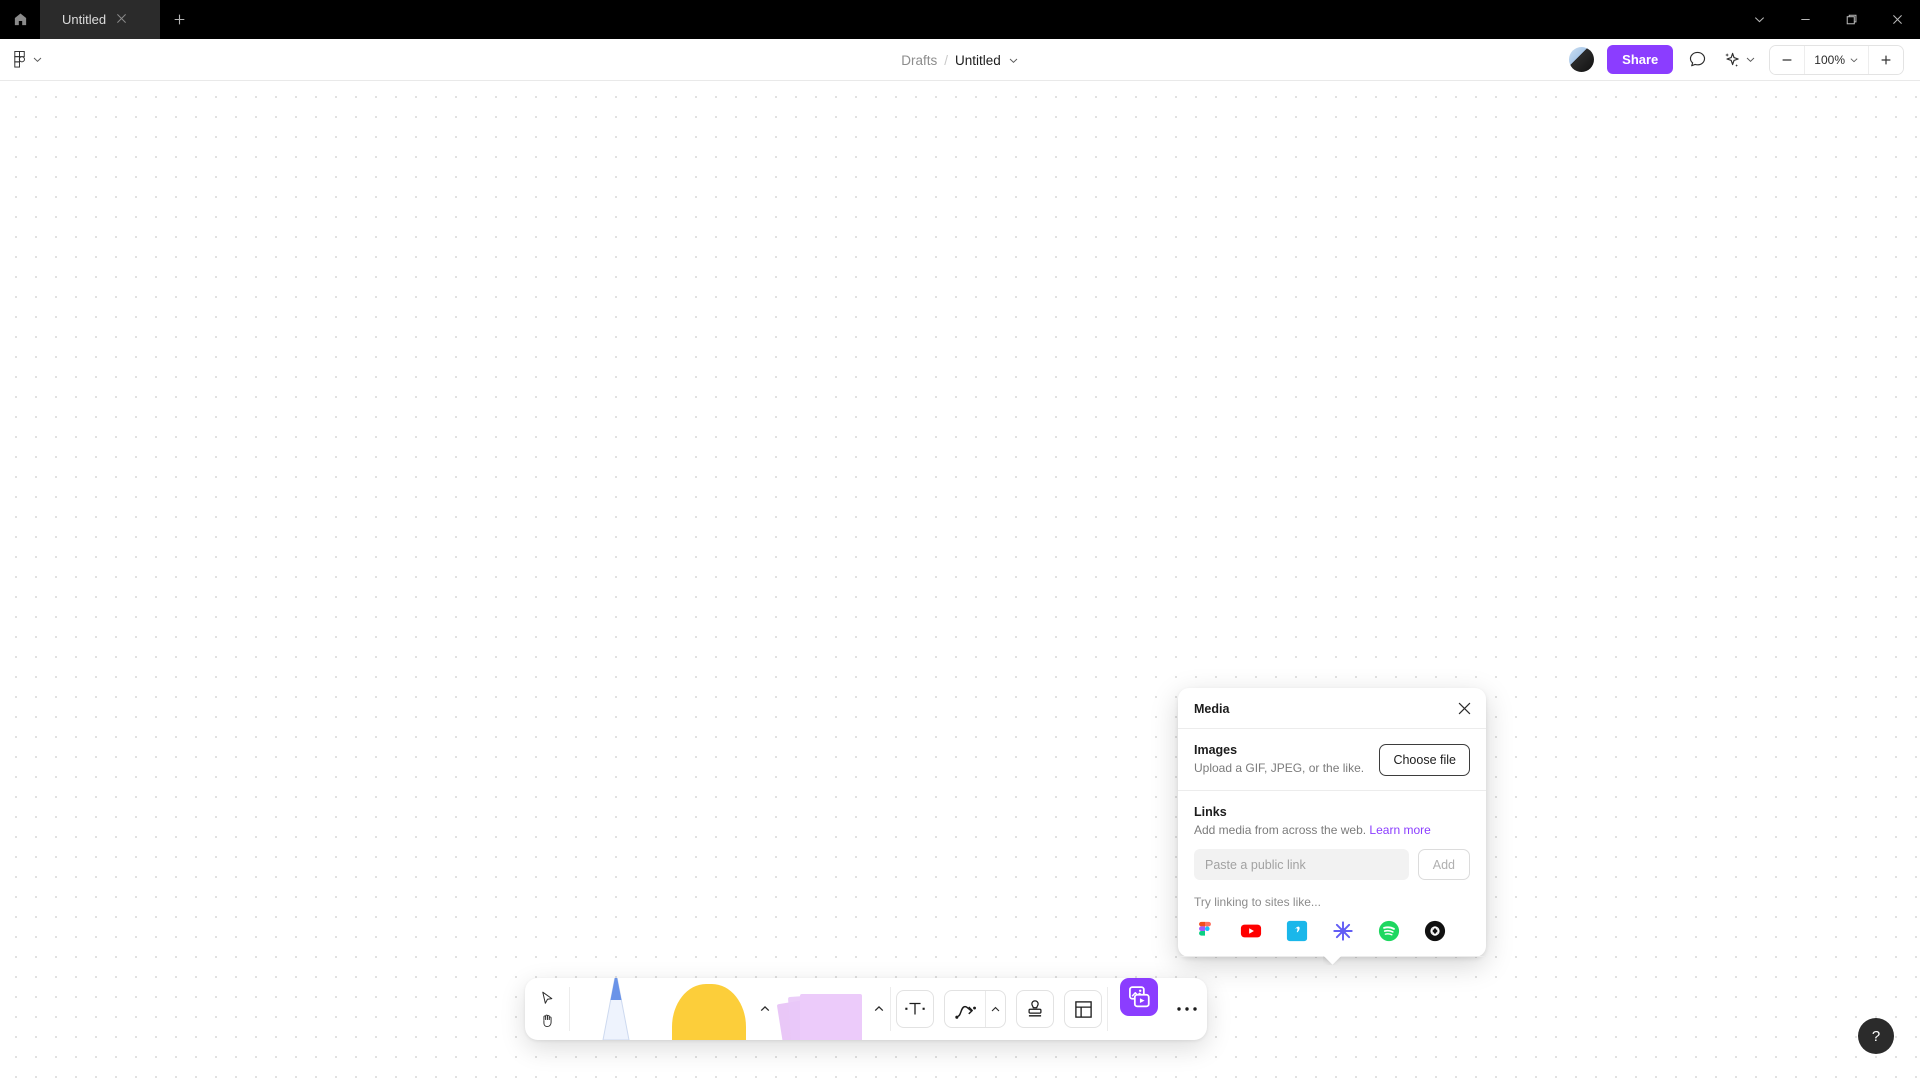 This screenshot has height=1080, width=1920. Describe the element at coordinates (919, 60) in the screenshot. I see `breadcrumb-folder: Drafts` at that location.